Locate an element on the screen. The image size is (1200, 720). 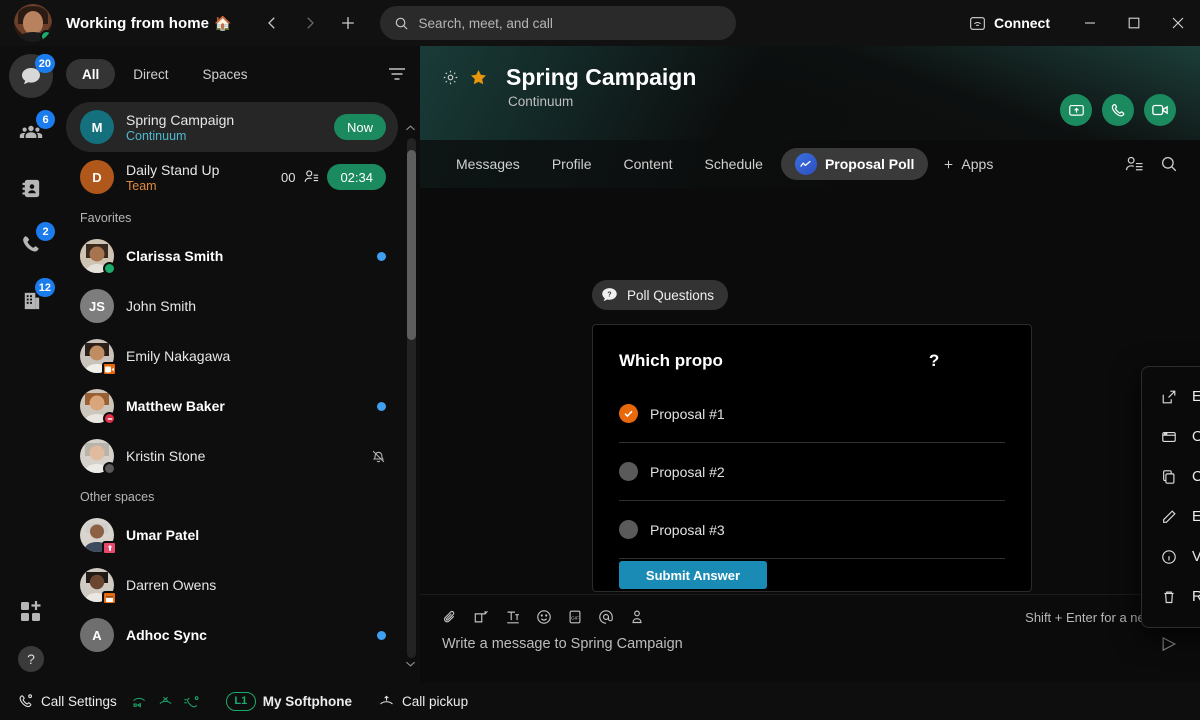
list-item: Darren Owens is located at coordinates (232, 585).